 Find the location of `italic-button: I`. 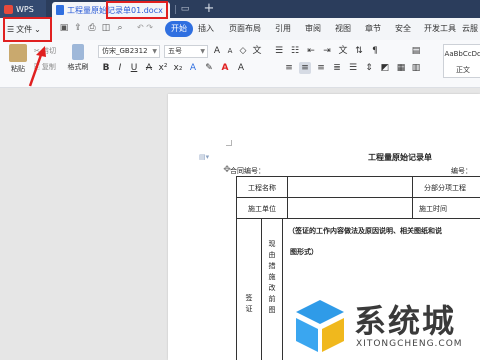

italic-button: I is located at coordinates (120, 68).